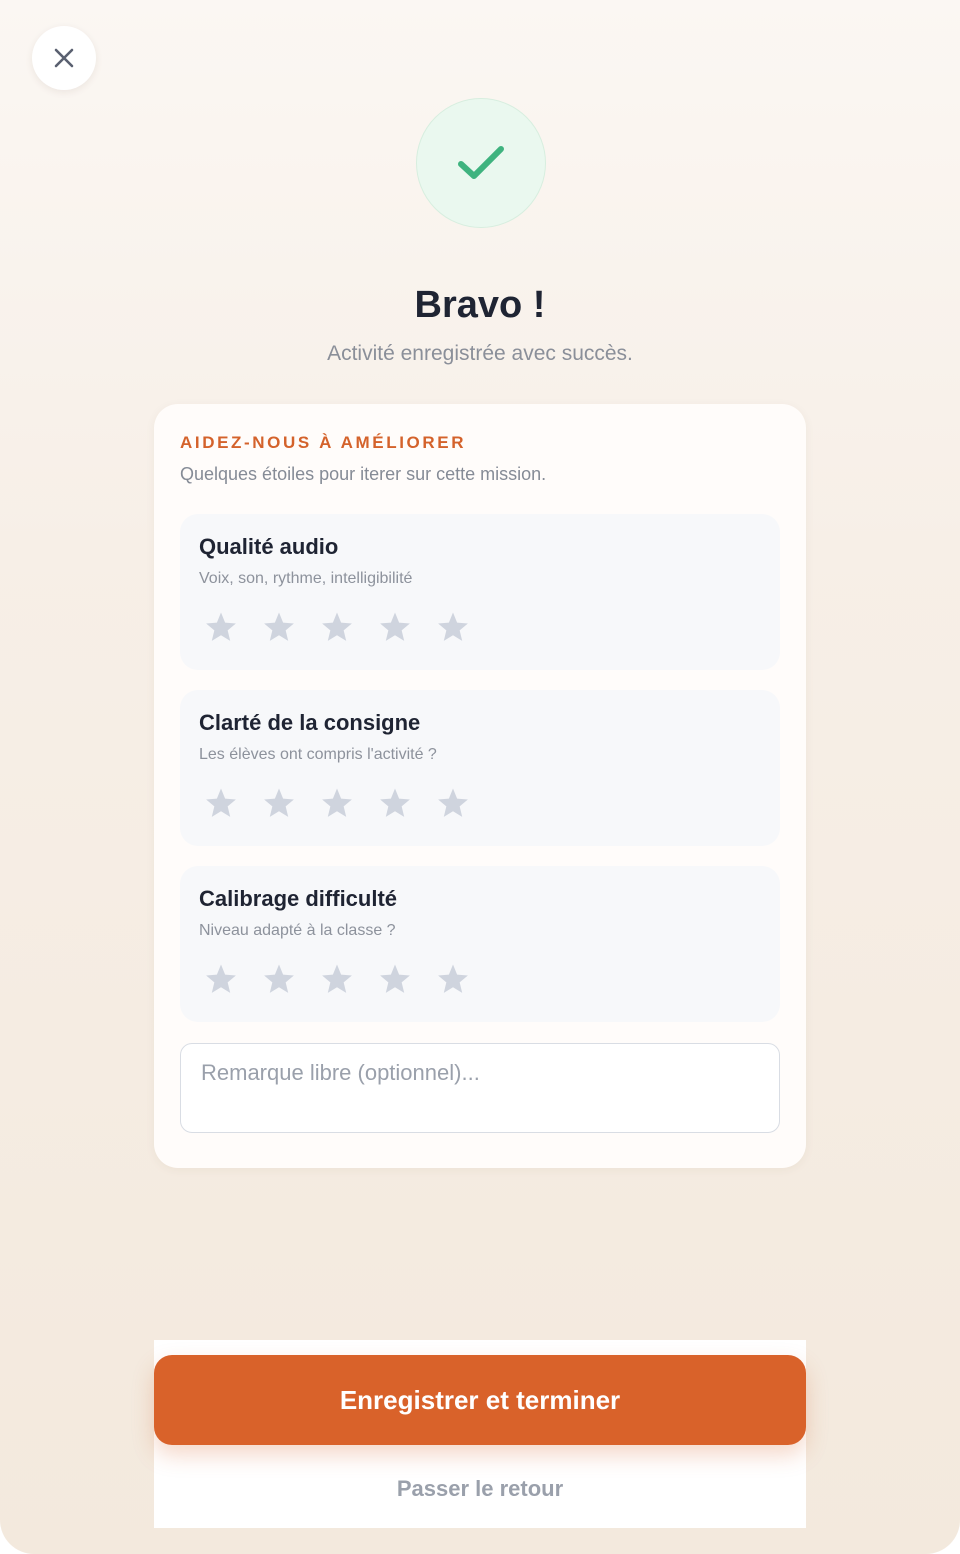 This screenshot has height=1554, width=960. What do you see at coordinates (480, 353) in the screenshot?
I see `success-message: Activité enregistrée avec succès.` at bounding box center [480, 353].